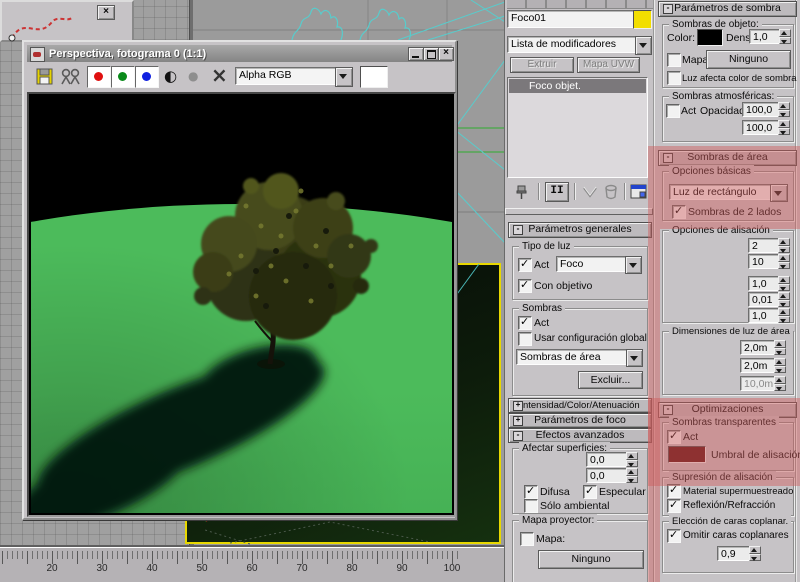  Describe the element at coordinates (727, 158) in the screenshot. I see `rollout-area-shadows: - Sombras de área` at that location.